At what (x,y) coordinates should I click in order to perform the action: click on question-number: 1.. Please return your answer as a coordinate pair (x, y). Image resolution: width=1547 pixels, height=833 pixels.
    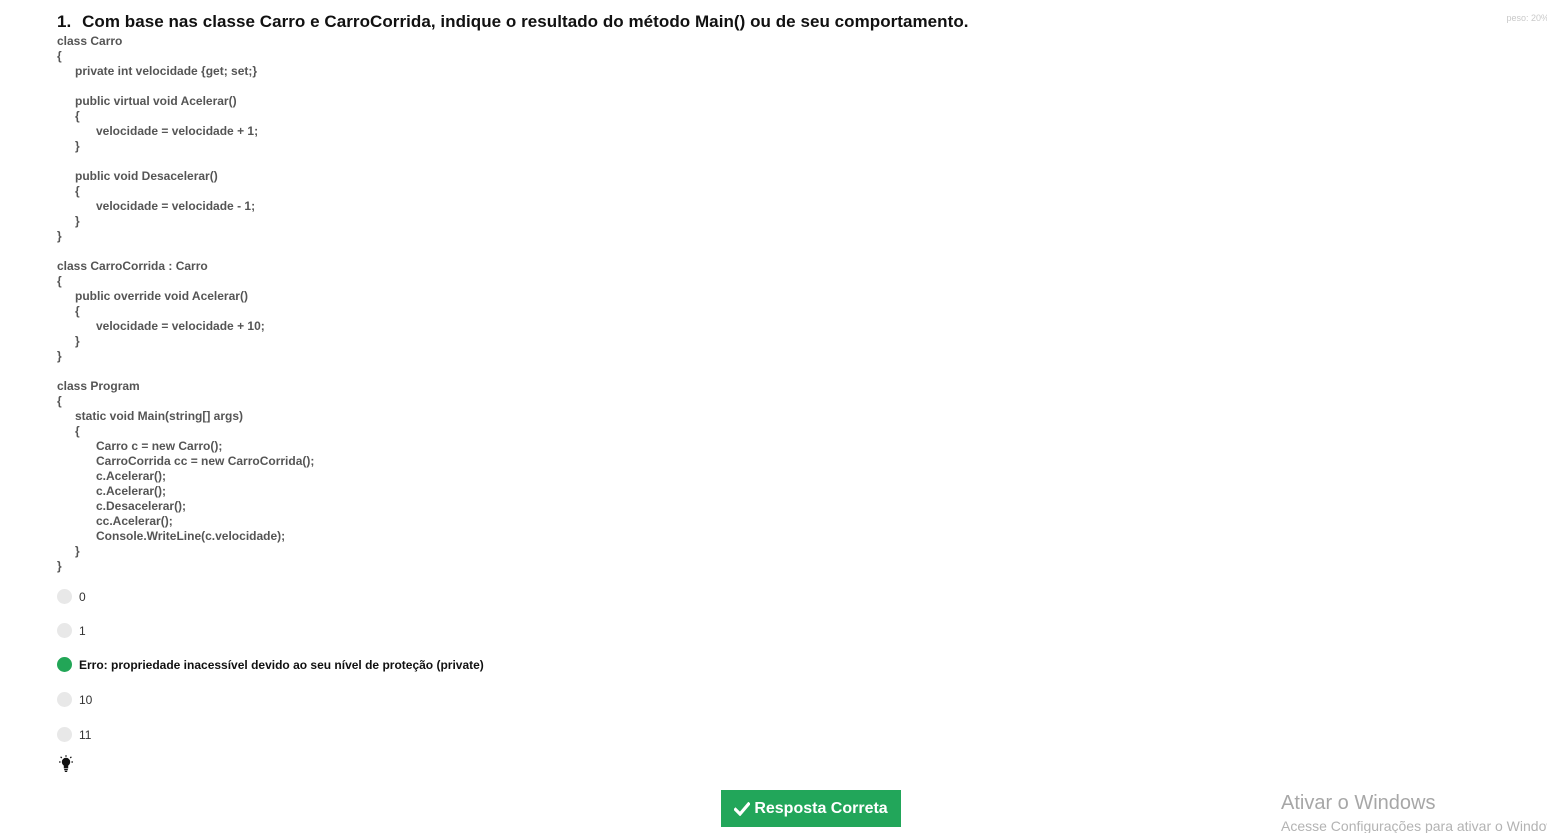
    Looking at the image, I should click on (64, 21).